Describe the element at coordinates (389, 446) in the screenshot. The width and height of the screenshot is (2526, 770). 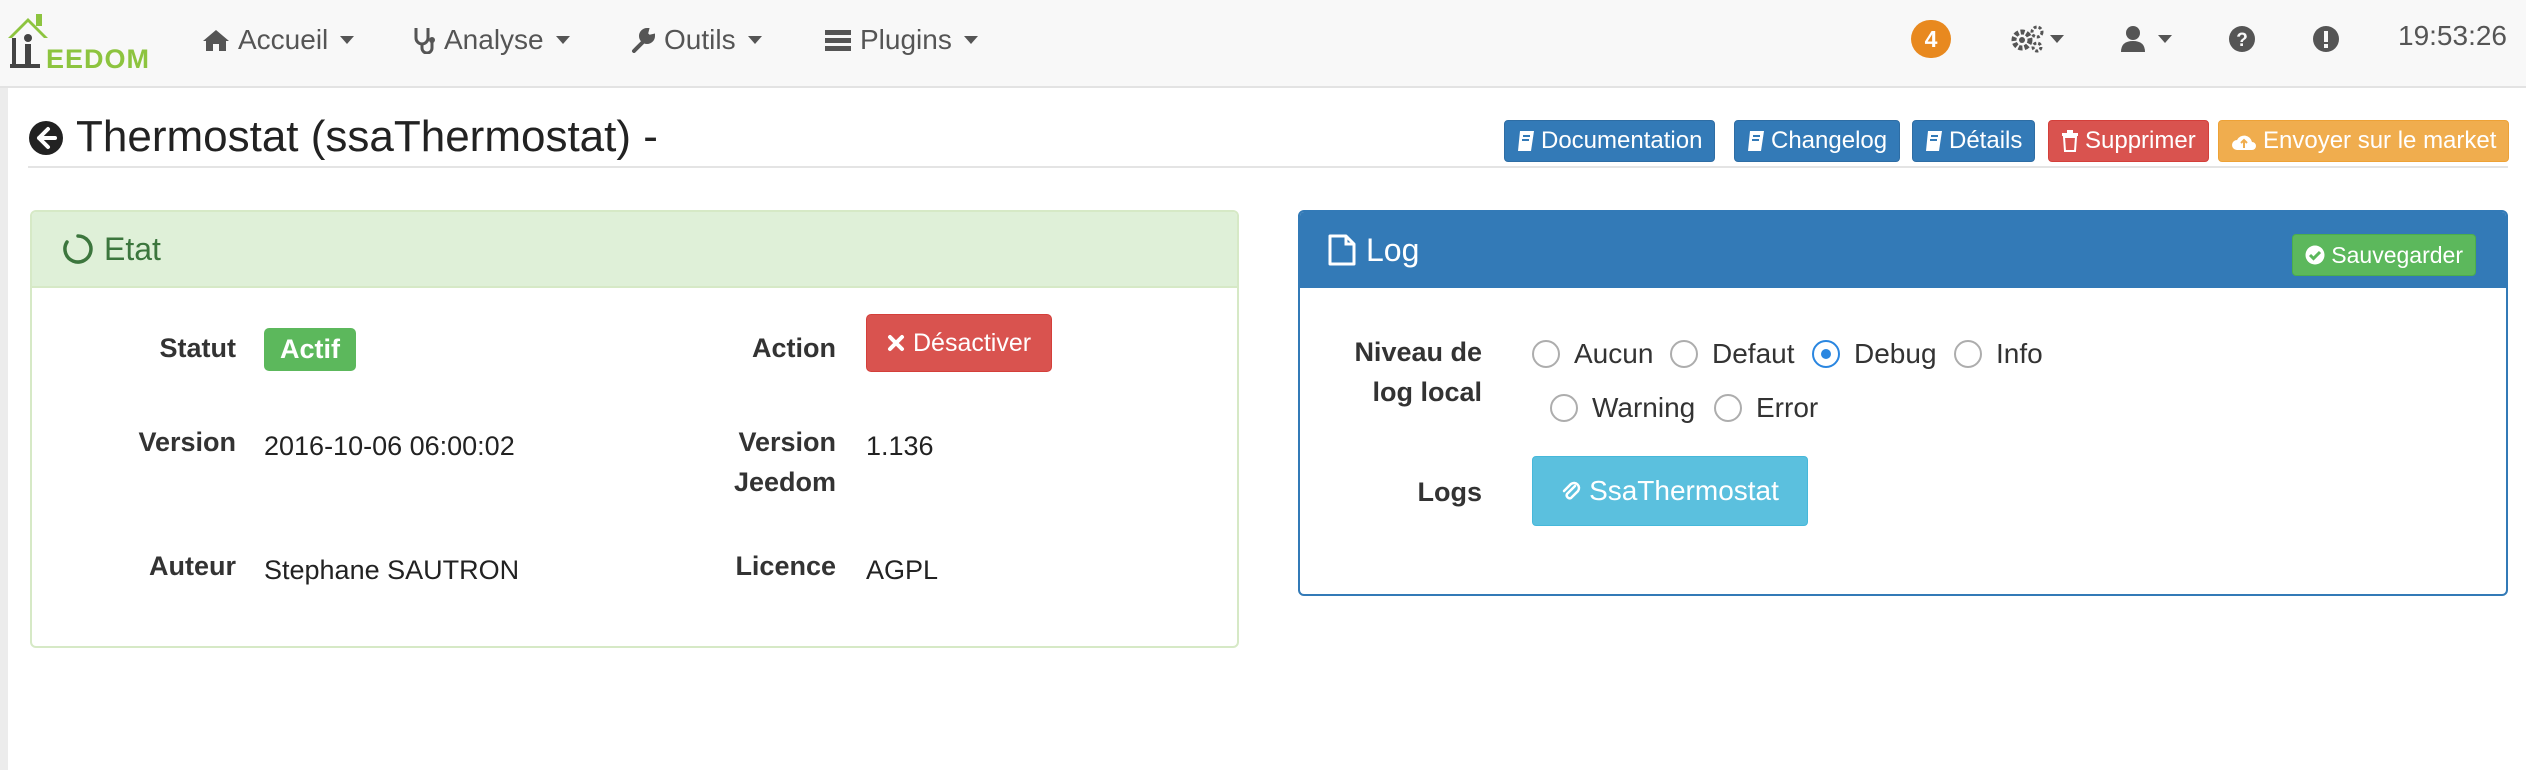
I see `version-value: 2016-10-06 06:00:02` at that location.